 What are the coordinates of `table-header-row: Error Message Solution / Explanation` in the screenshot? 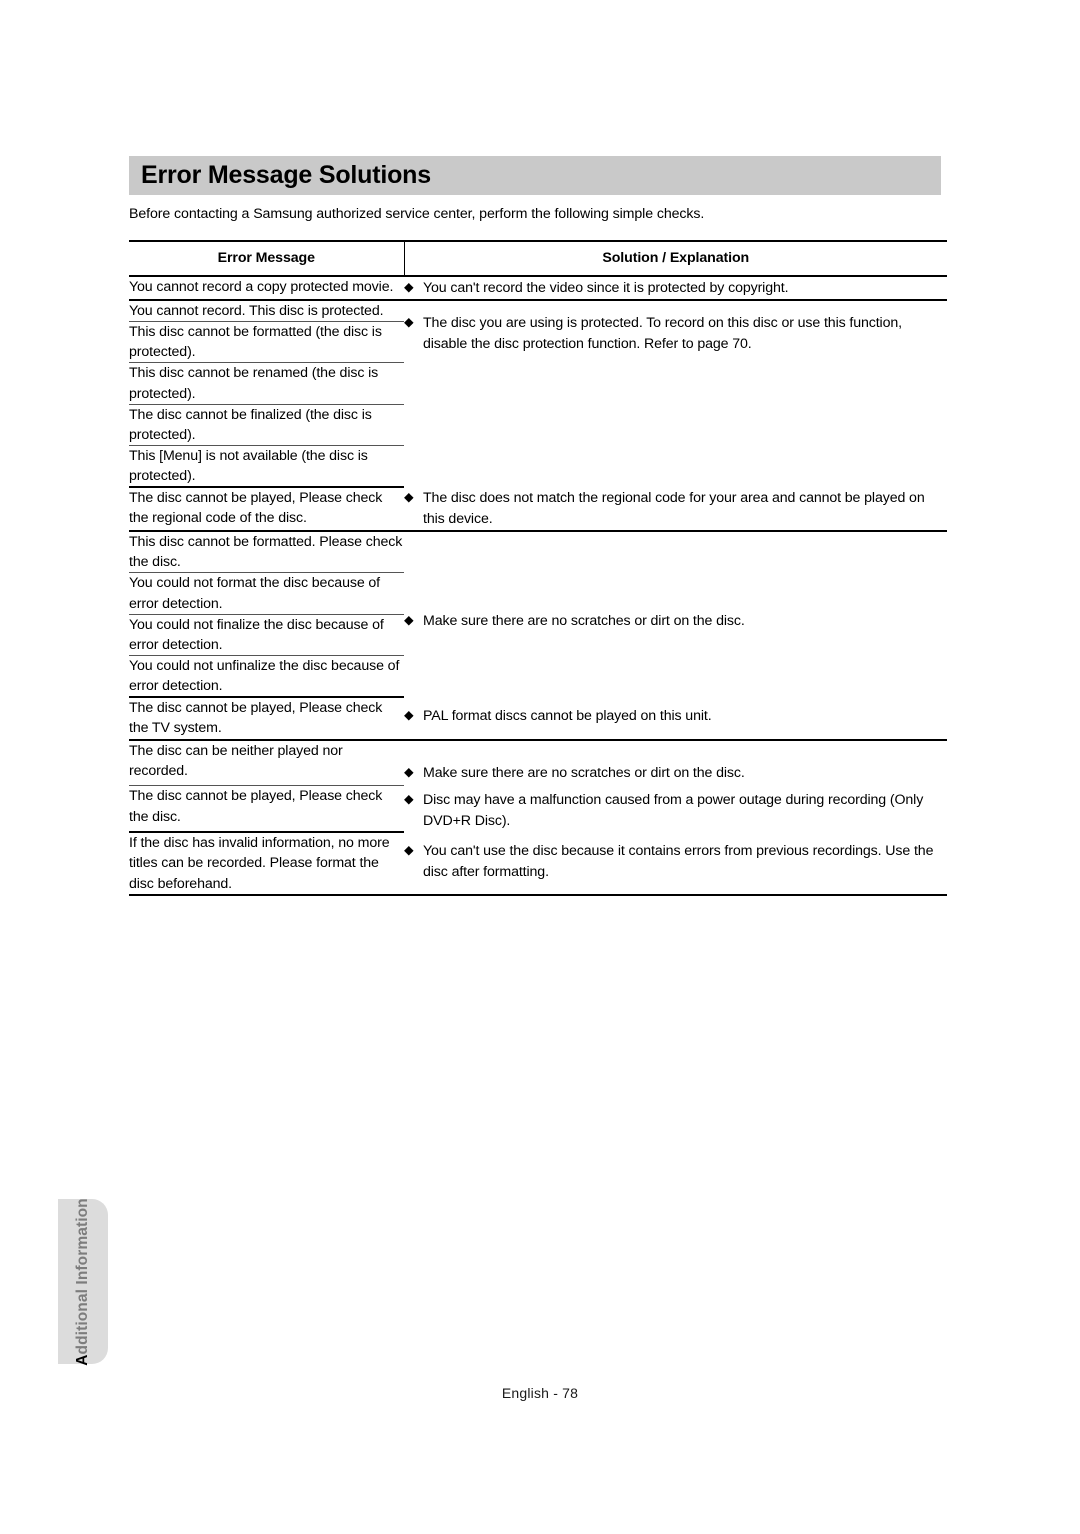 It's located at (538, 258).